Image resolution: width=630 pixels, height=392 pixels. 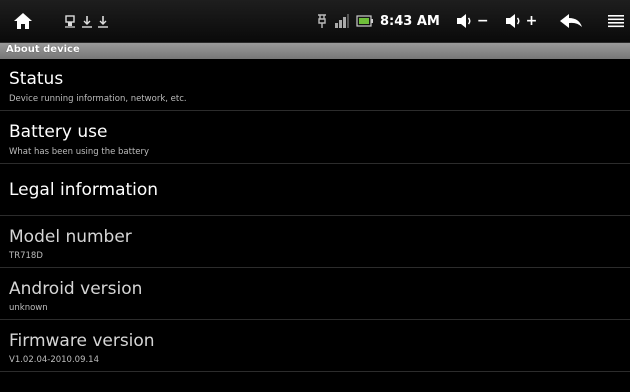 I want to click on screen-header: About device, so click(x=315, y=51).